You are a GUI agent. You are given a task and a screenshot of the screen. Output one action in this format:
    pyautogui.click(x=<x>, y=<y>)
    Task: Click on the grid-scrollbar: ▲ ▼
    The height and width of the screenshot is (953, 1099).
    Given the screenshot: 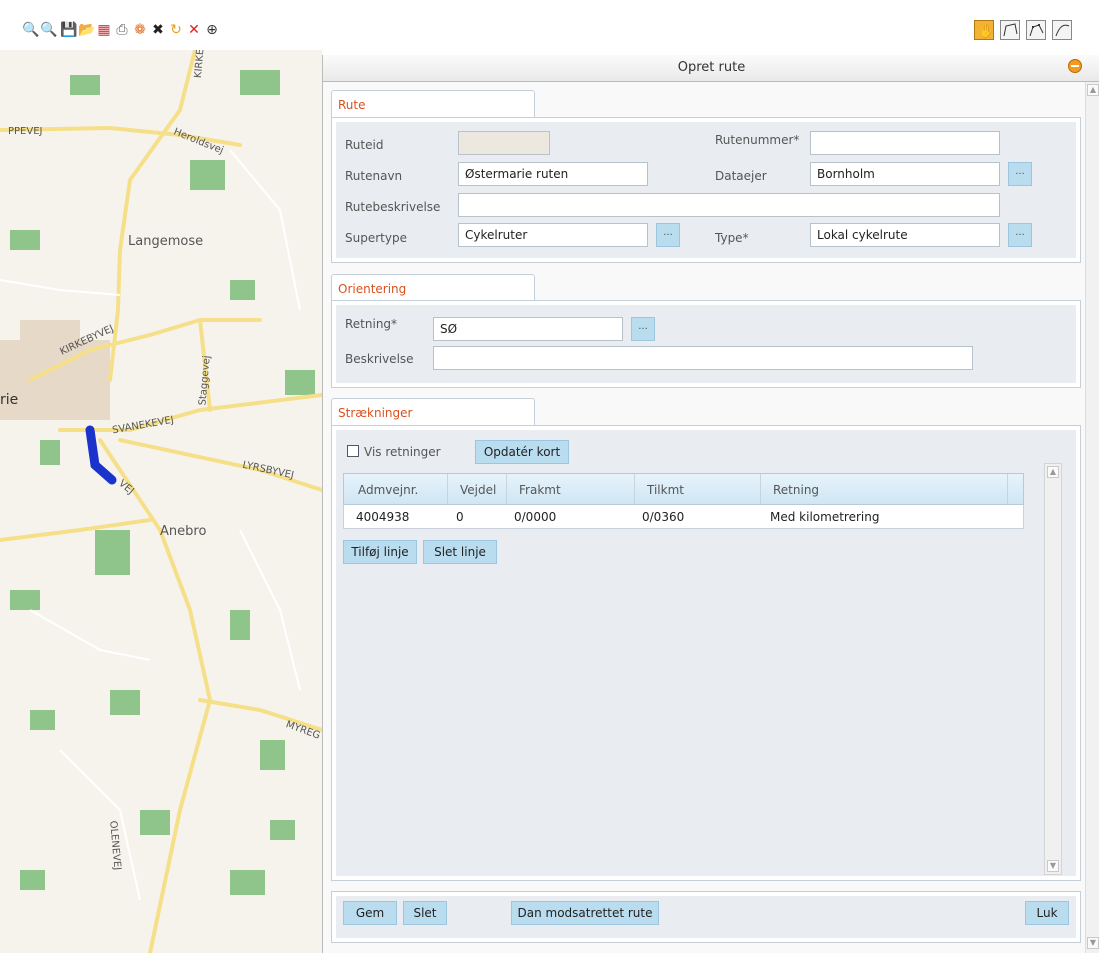 What is the action you would take?
    pyautogui.click(x=1053, y=669)
    